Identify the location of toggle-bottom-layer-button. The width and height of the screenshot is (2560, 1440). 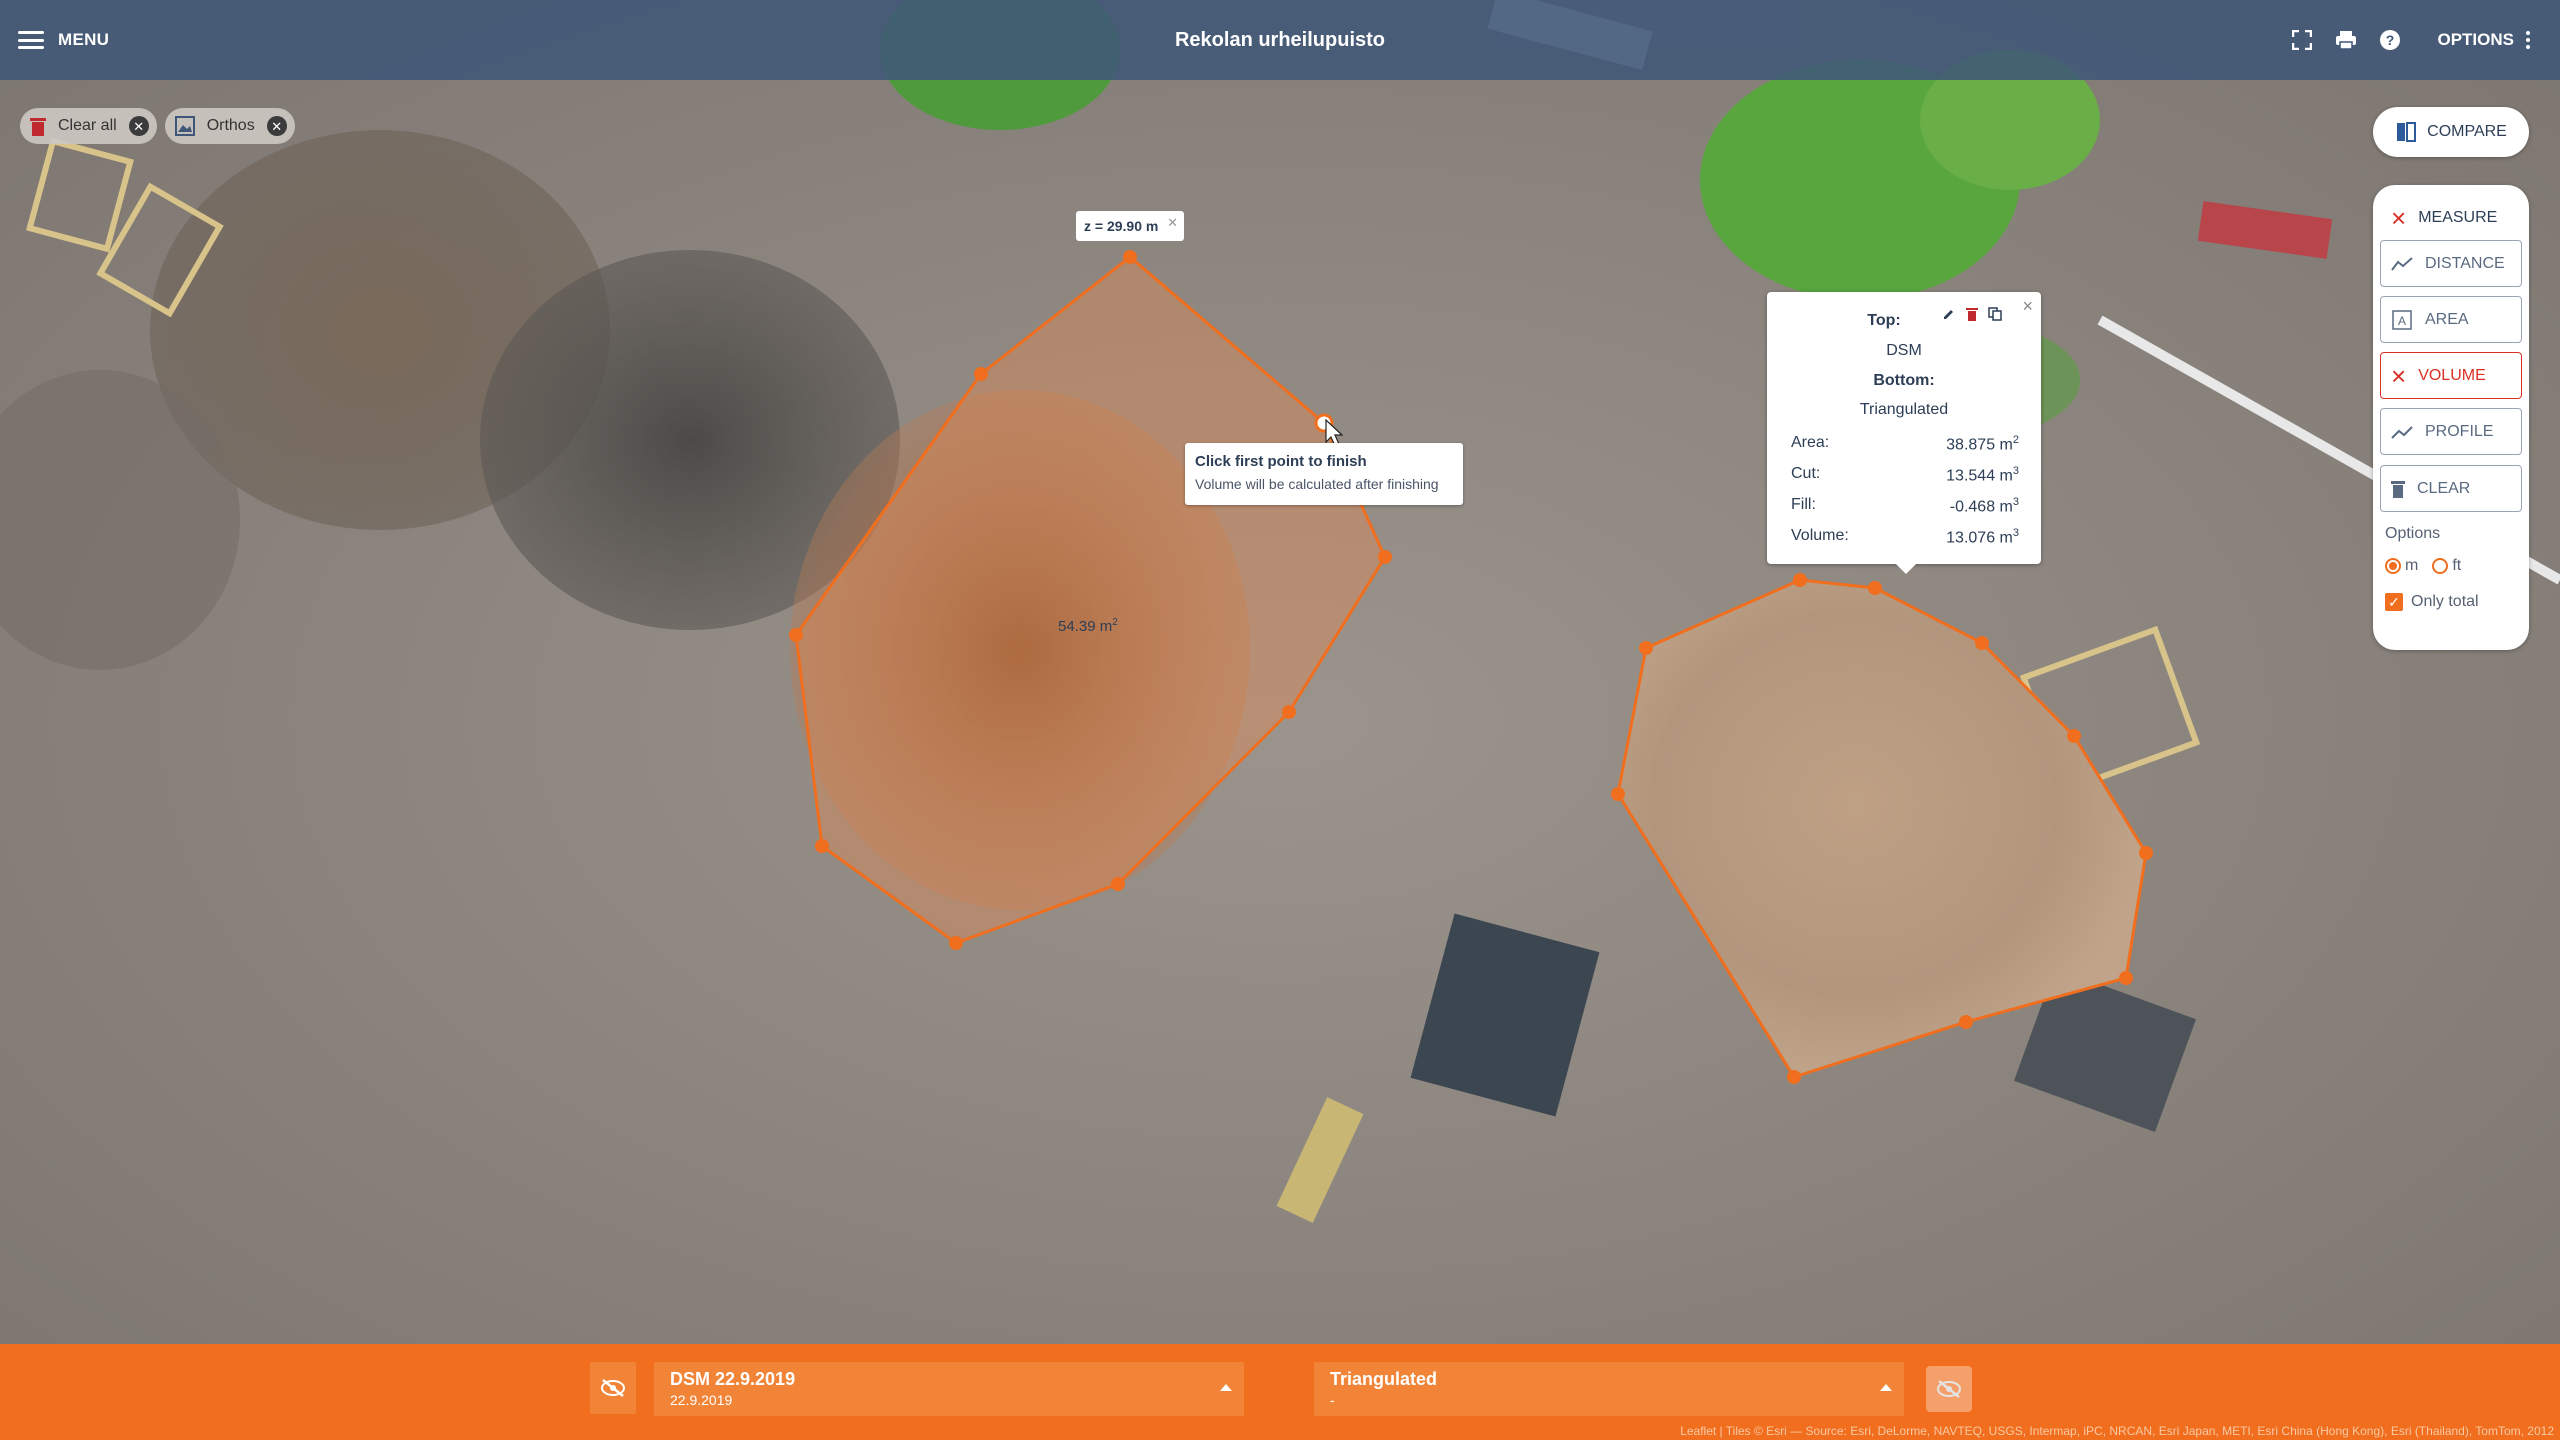
(1949, 1389).